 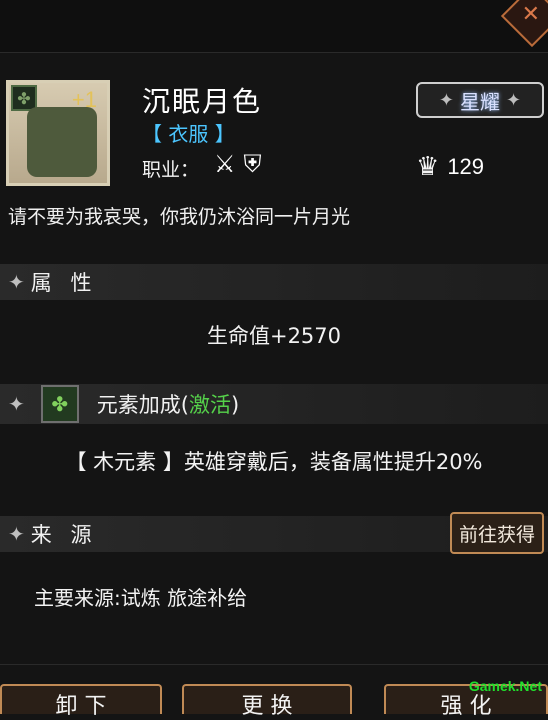 I want to click on replace-button: 更 换, so click(x=267, y=701).